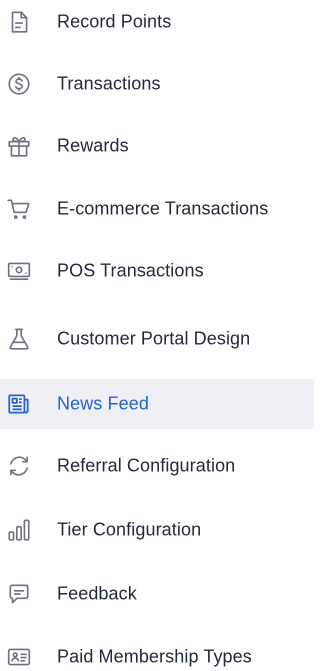 The image size is (320, 671). I want to click on sidebar-item-label: Transactions, so click(109, 83).